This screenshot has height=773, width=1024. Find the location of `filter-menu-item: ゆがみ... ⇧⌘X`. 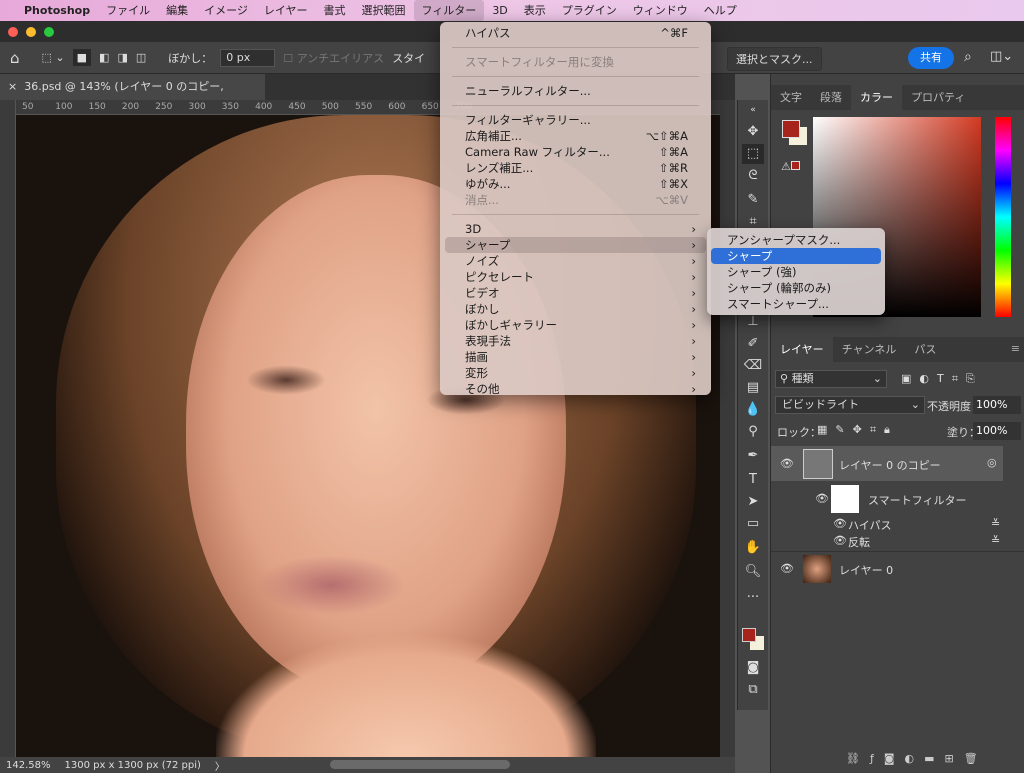

filter-menu-item: ゆがみ... ⇧⌘X is located at coordinates (575, 184).